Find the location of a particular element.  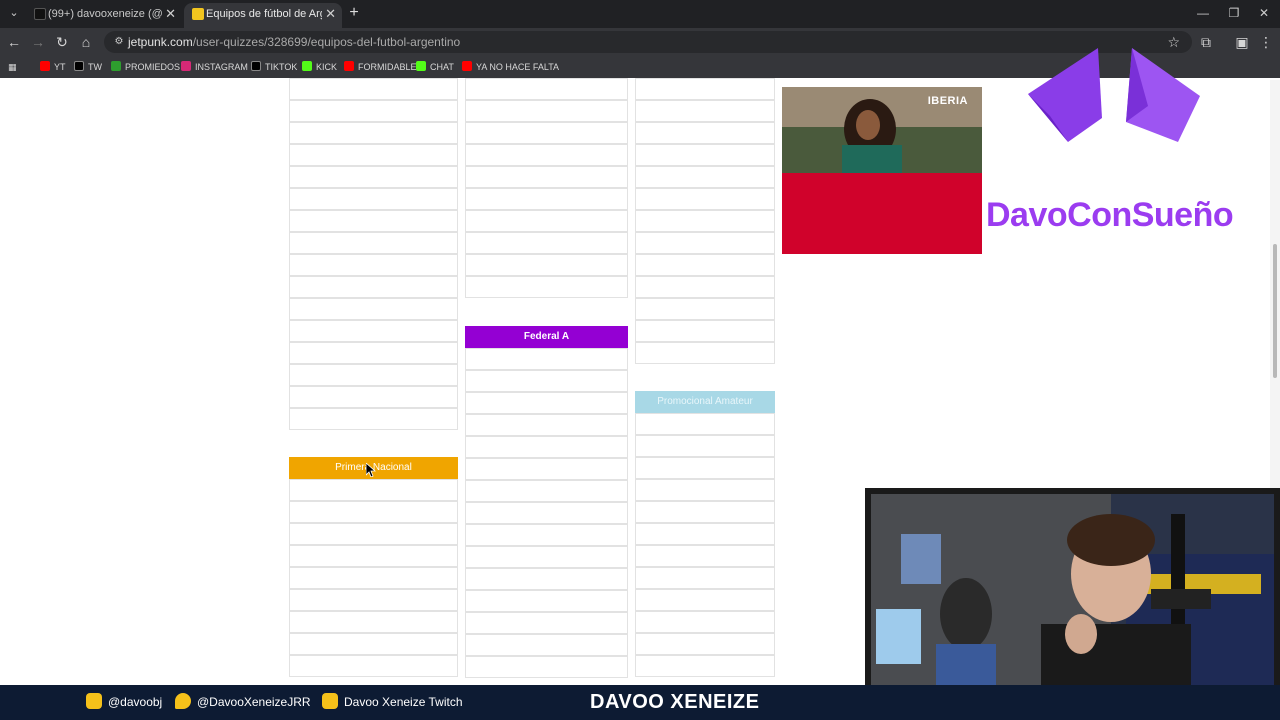

bookmark-promiedos: PROMIEDOS is located at coordinates (145, 67).